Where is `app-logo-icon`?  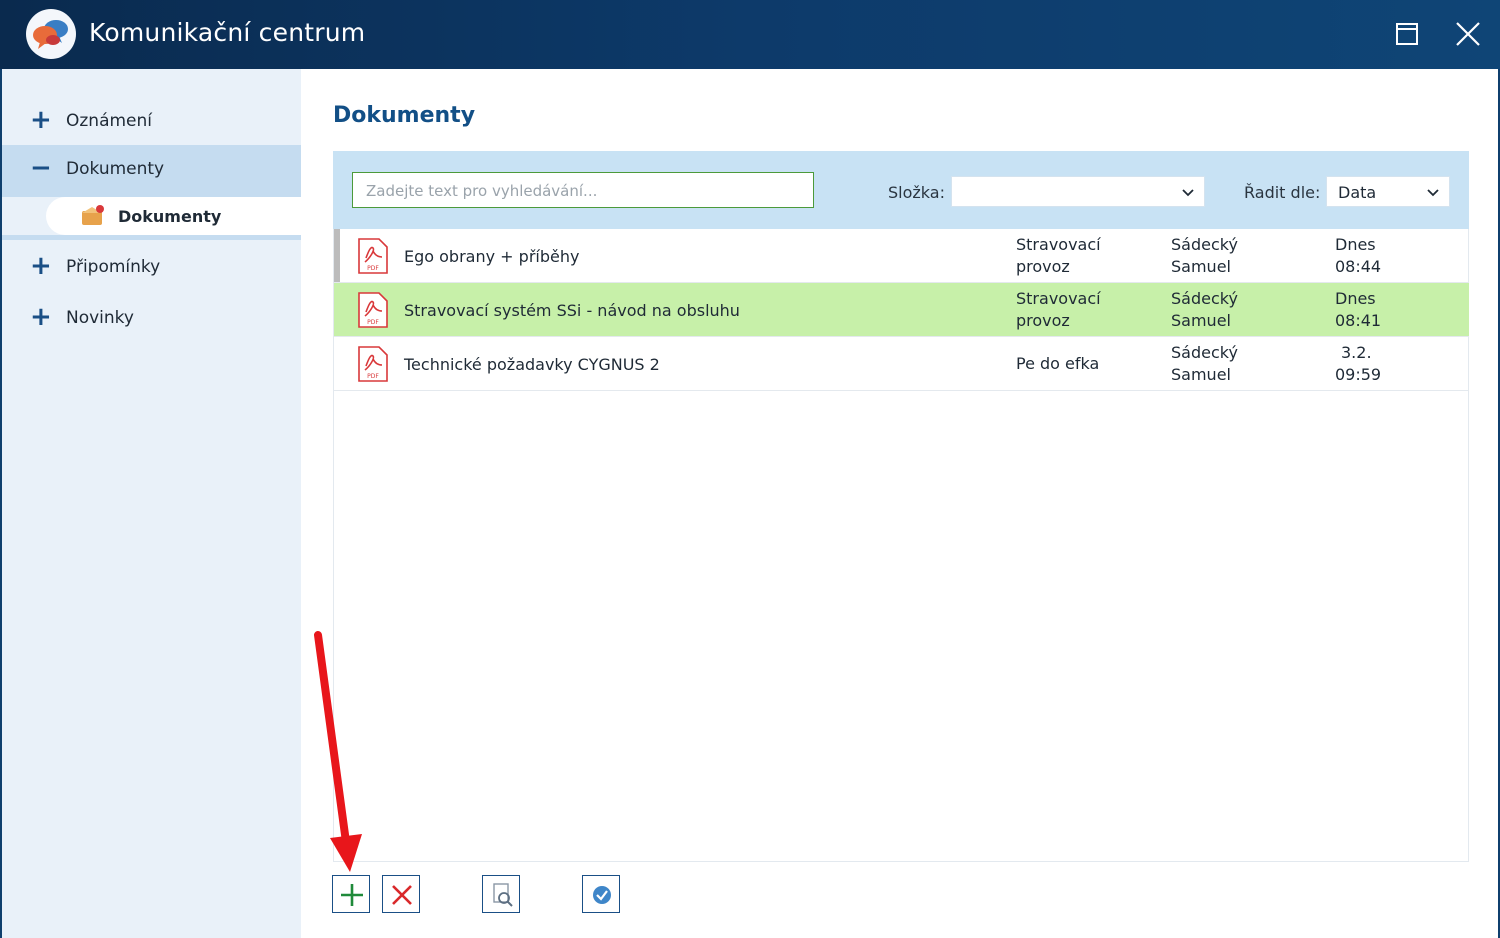
app-logo-icon is located at coordinates (51, 34).